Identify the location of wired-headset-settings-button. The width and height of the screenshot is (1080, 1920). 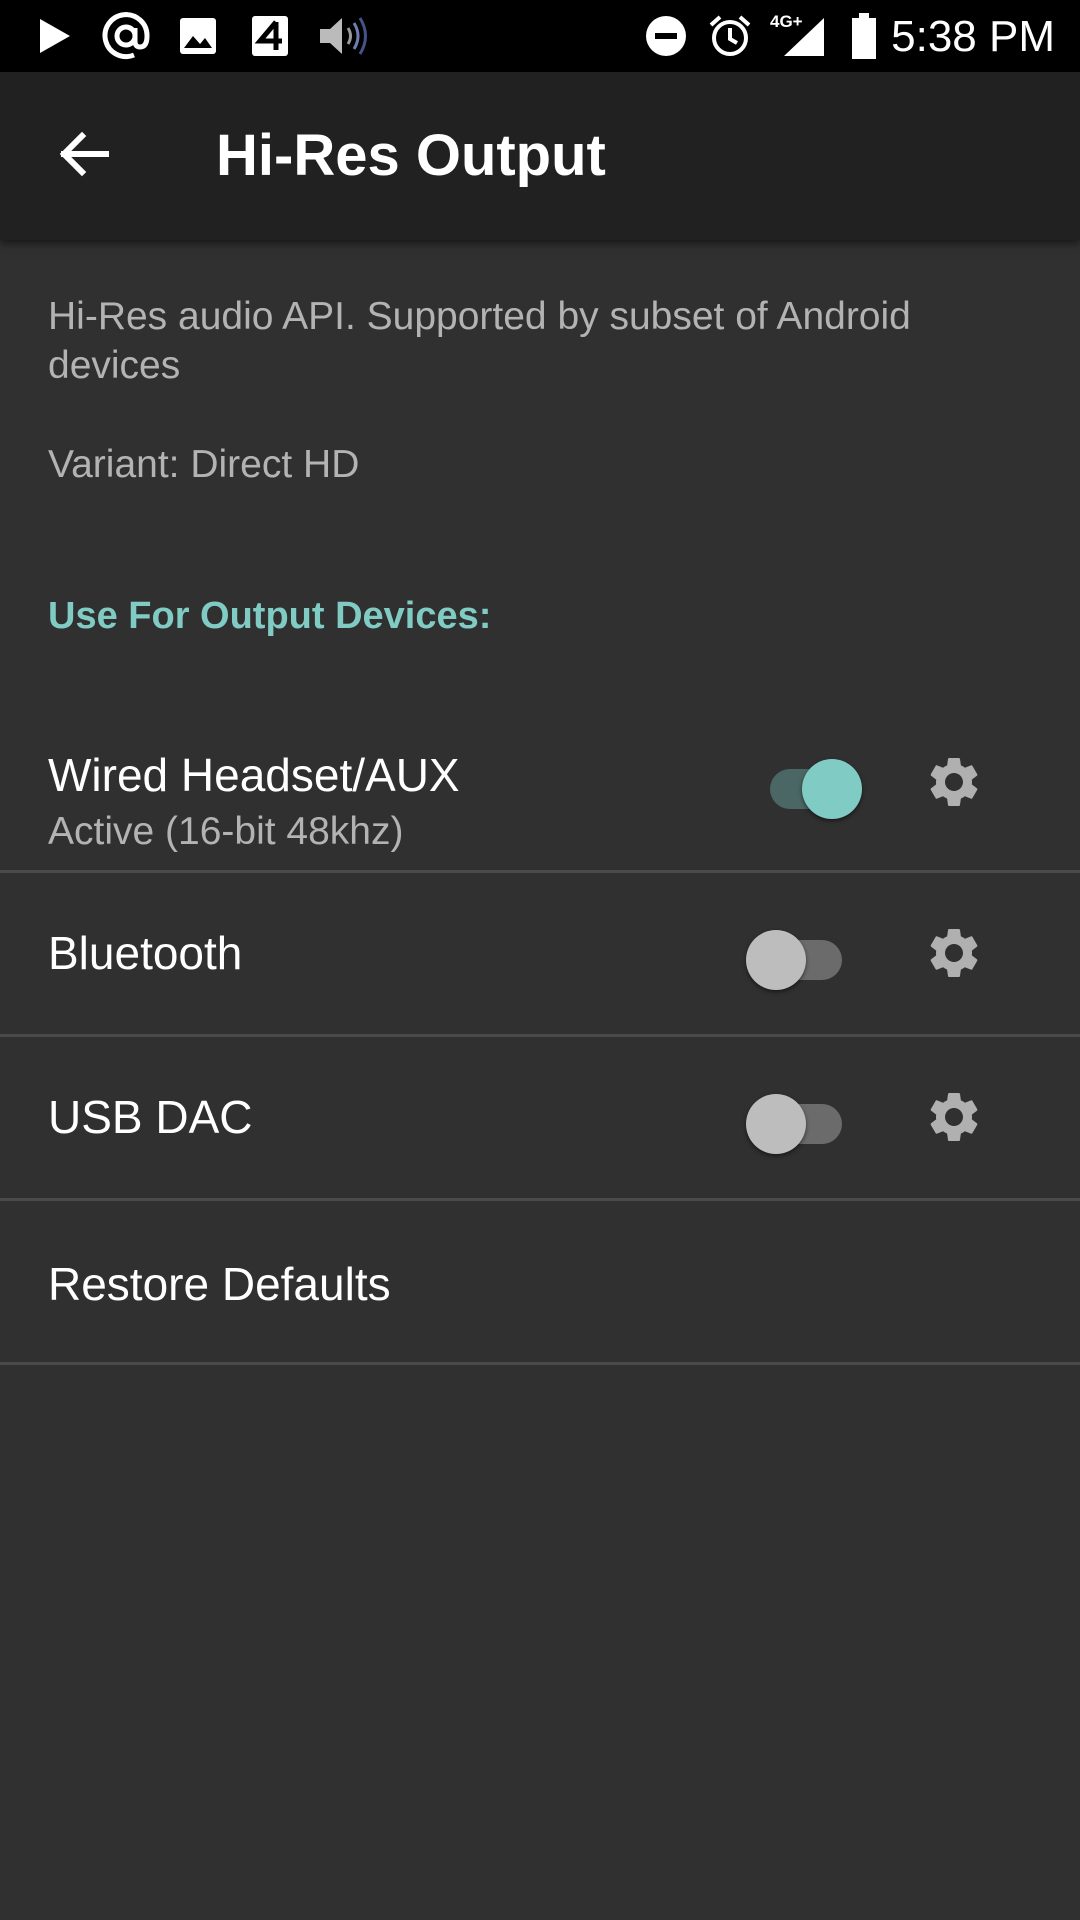
(954, 784).